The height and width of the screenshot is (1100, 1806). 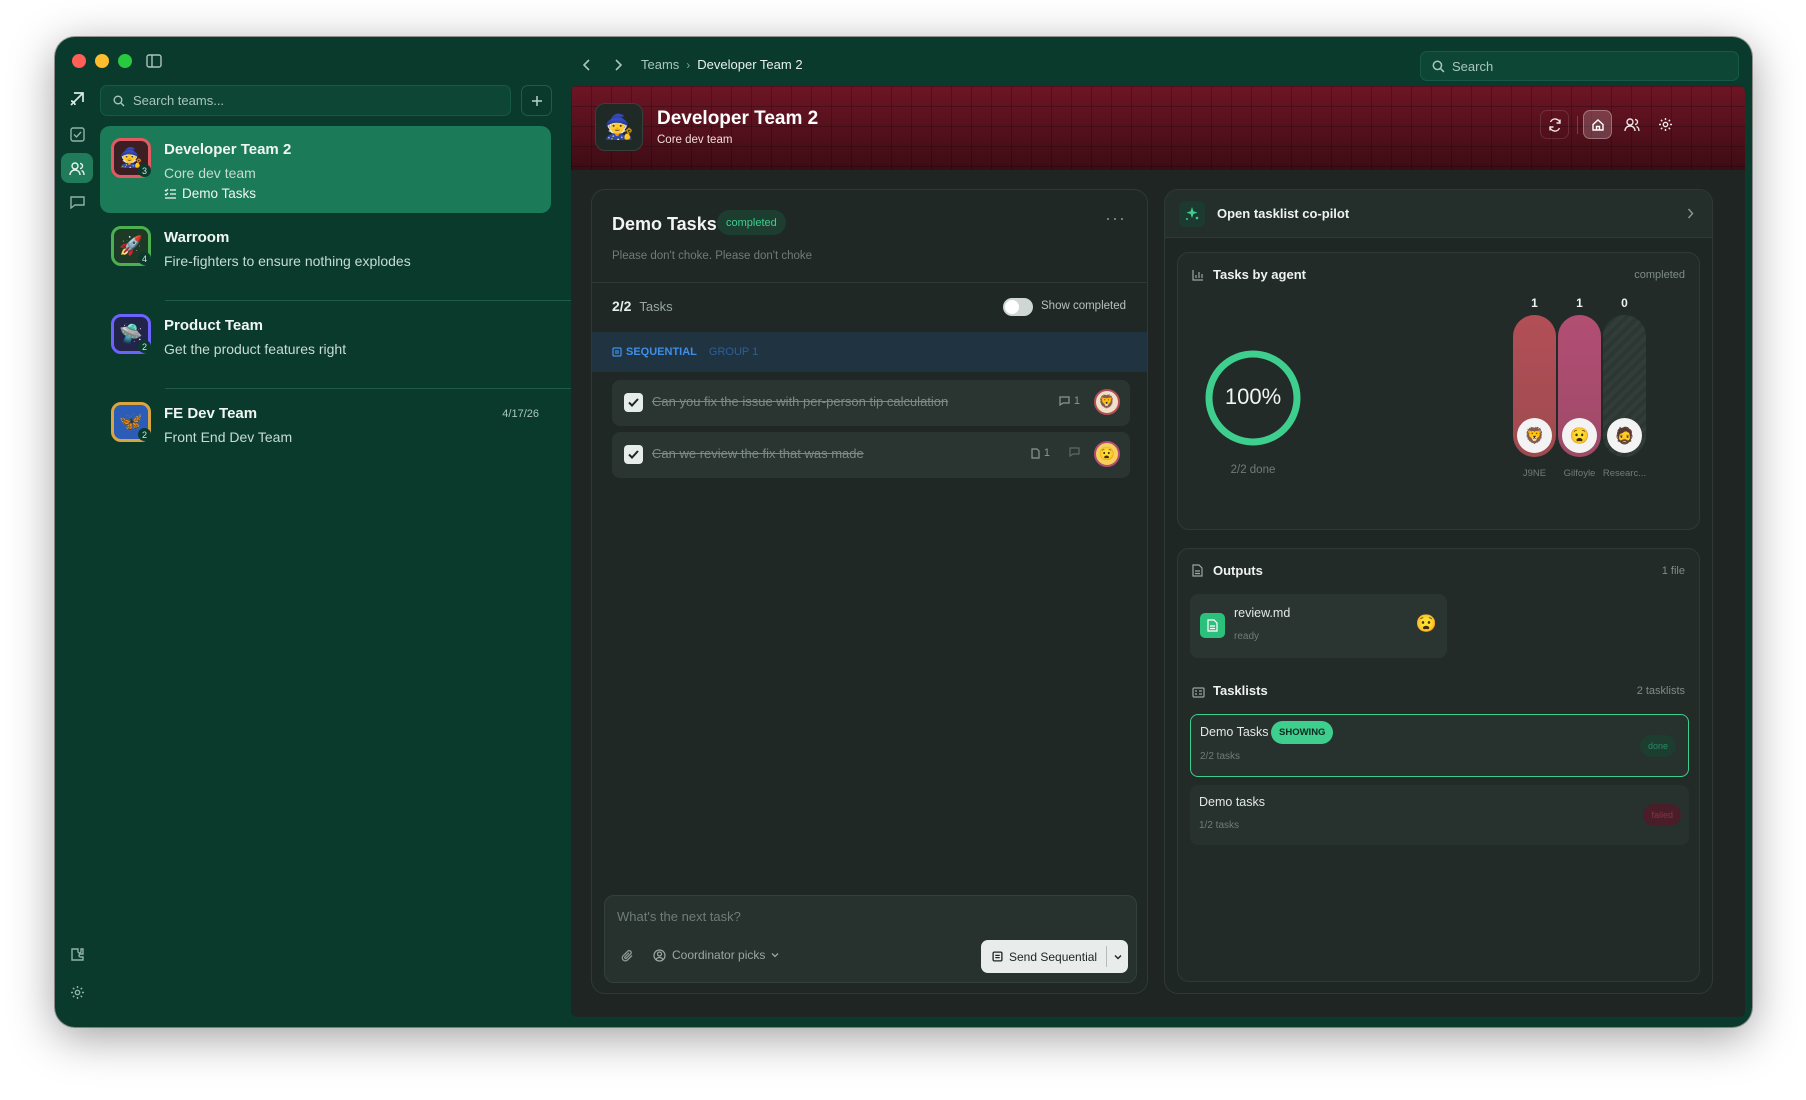 I want to click on tasklist-item-demo-tasks: Demo Tasks SHOWING 2/2 tasks done, so click(x=1439, y=745).